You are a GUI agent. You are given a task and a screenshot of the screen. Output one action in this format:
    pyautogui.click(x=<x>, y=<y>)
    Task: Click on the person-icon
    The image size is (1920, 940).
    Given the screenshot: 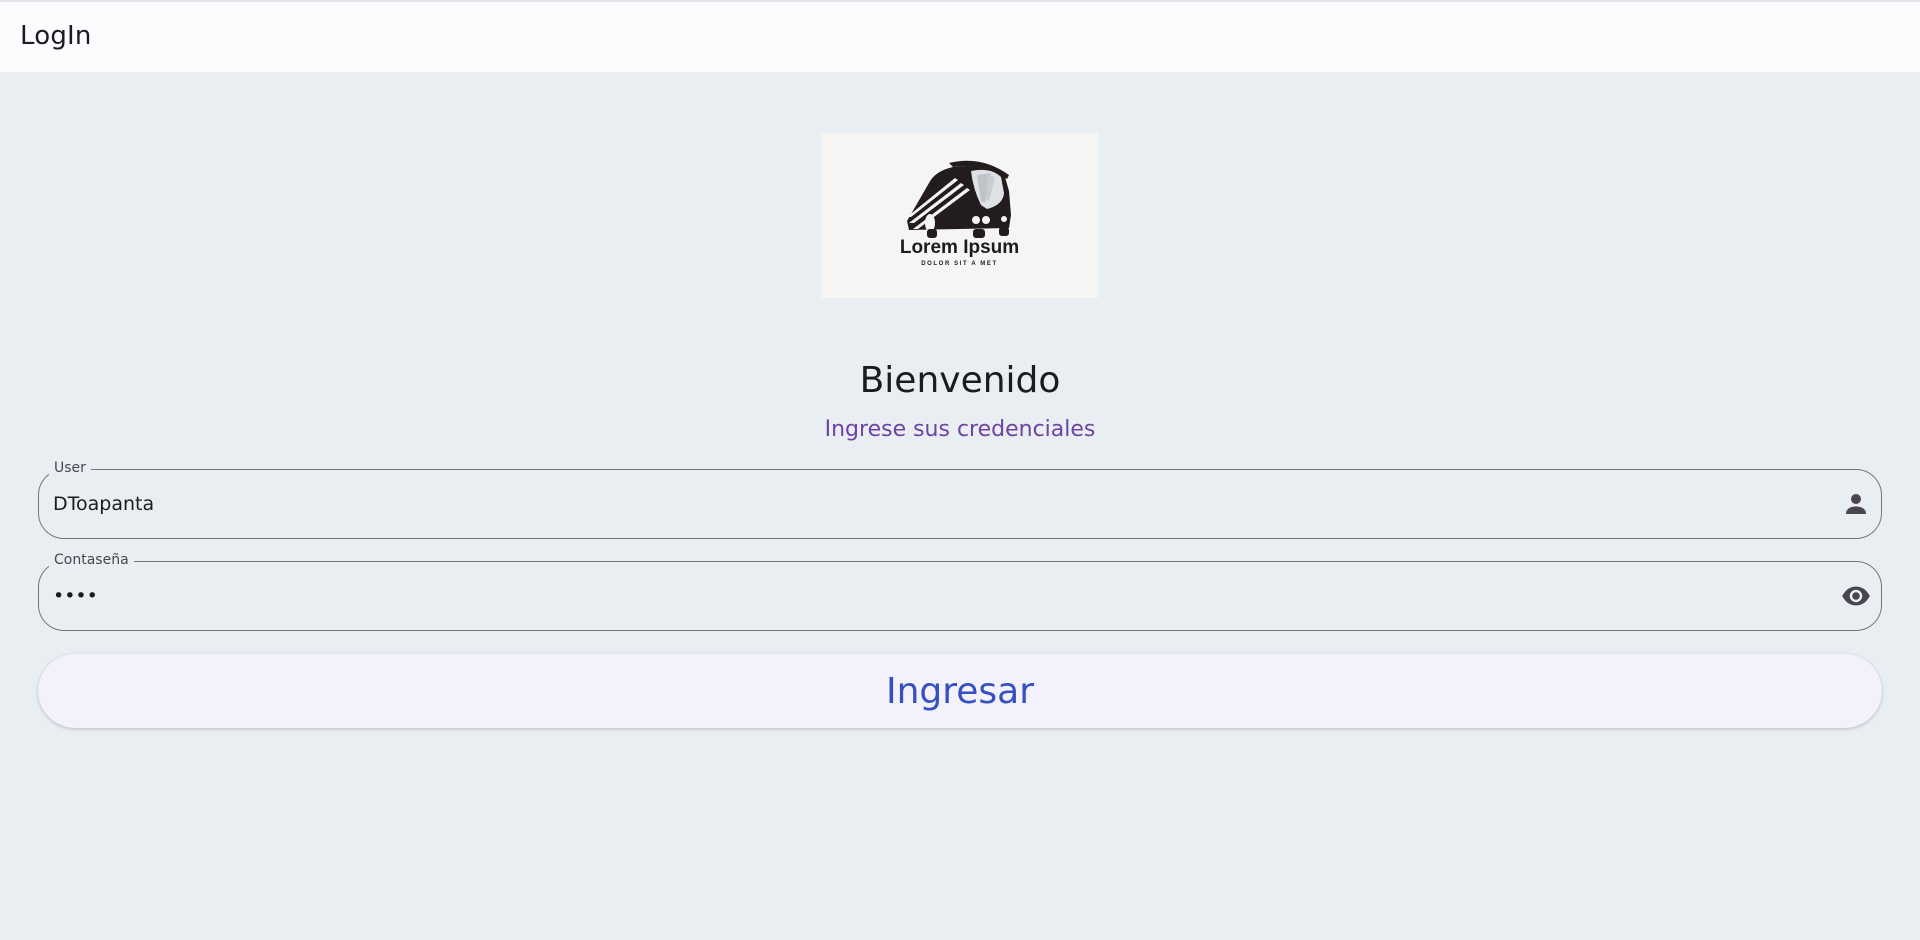 What is the action you would take?
    pyautogui.click(x=1856, y=504)
    